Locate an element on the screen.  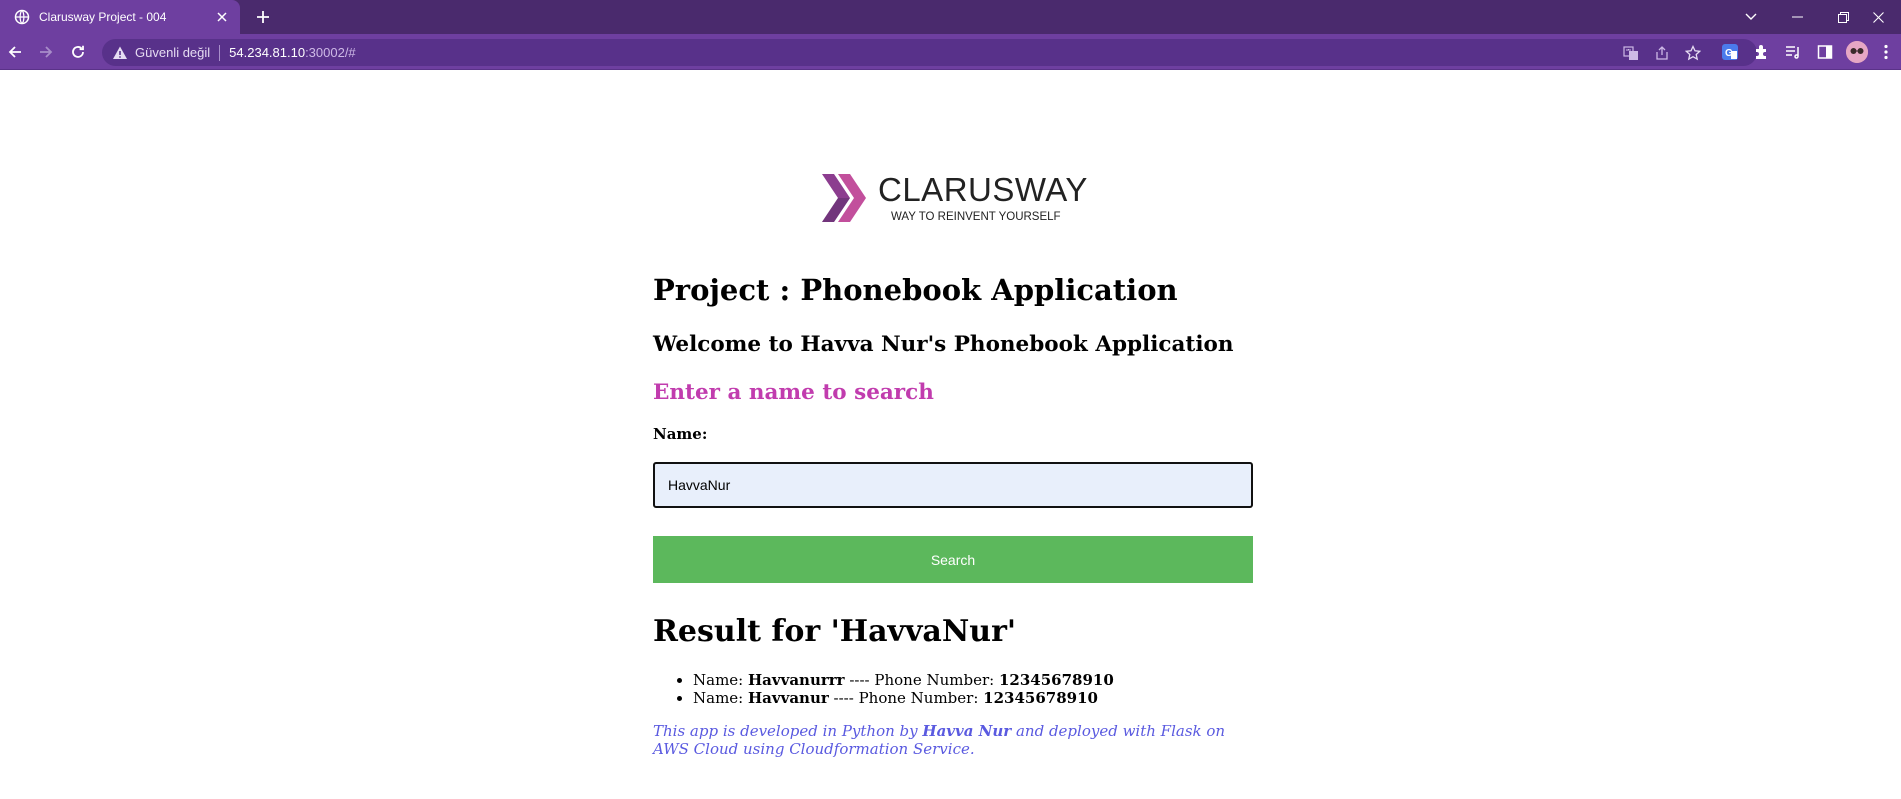
back-icon is located at coordinates (15, 52).